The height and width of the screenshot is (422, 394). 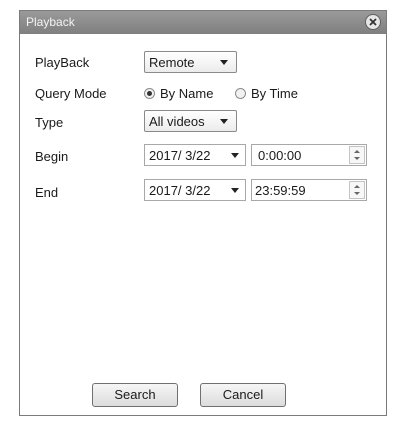 What do you see at coordinates (135, 395) in the screenshot?
I see `search-button: Search` at bounding box center [135, 395].